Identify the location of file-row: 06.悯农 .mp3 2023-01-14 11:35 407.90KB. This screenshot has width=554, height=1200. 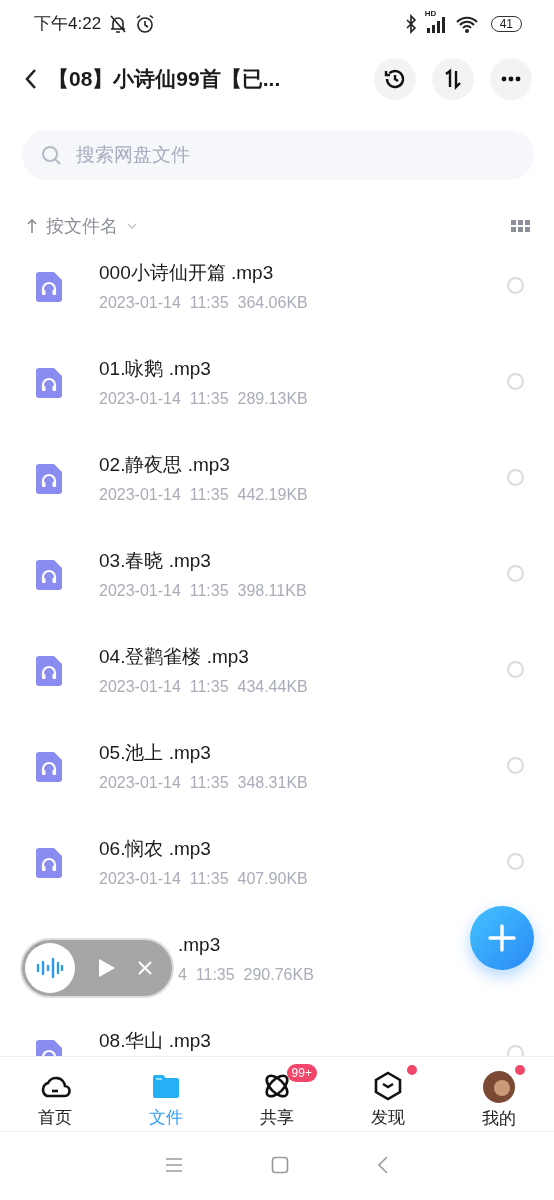
(277, 872).